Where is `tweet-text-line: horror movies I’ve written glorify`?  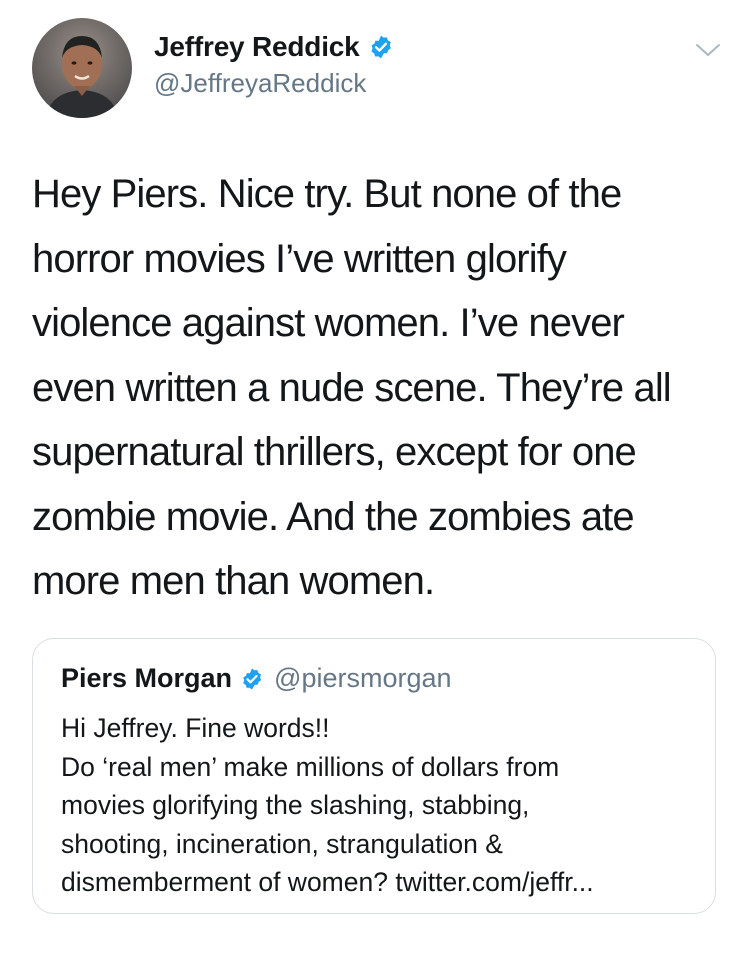 tweet-text-line: horror movies I’ve written glorify is located at coordinates (299, 258).